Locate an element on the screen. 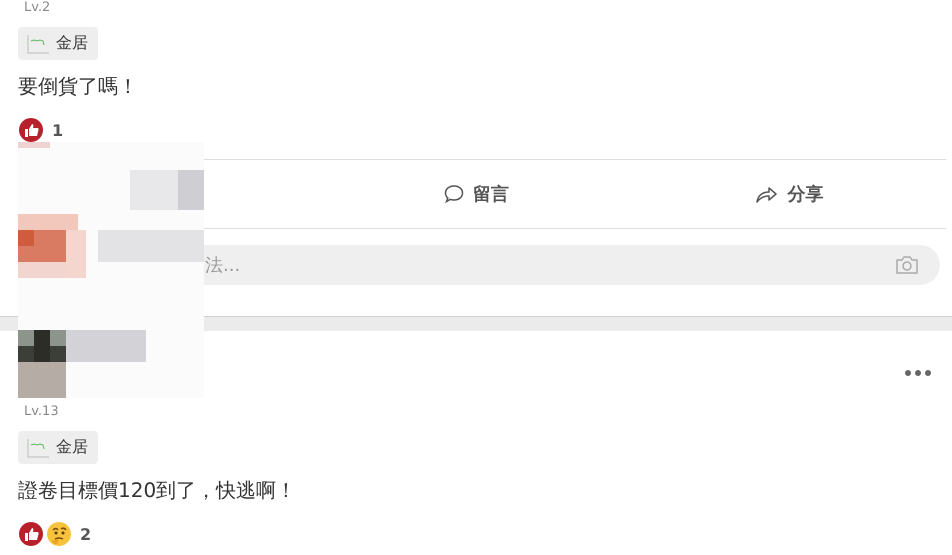 This screenshot has height=555, width=952. thinking-face-icon is located at coordinates (59, 534).